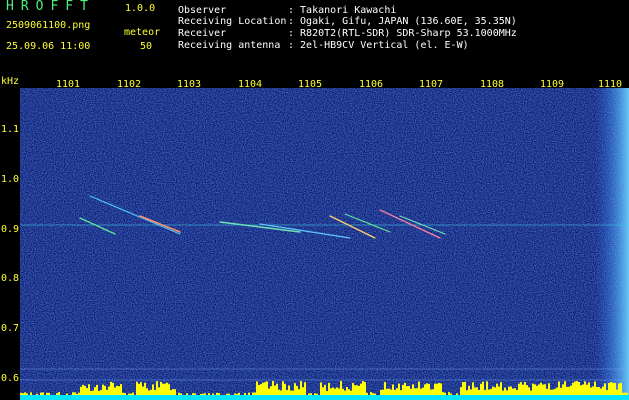  Describe the element at coordinates (10, 129) in the screenshot. I see `y-tick-label: 1.1` at that location.